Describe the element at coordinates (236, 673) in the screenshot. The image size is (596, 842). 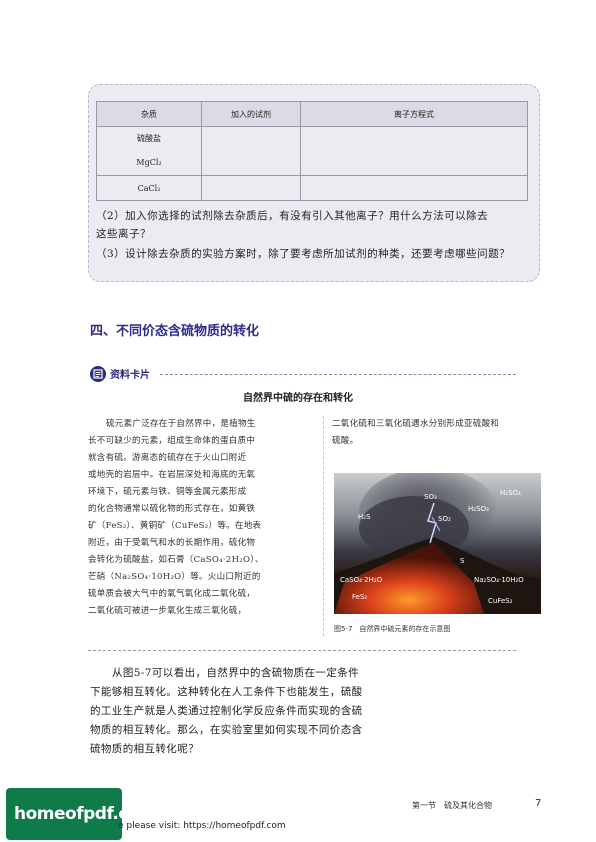
I see `text-line: 从图5-7可以看出，自然界中的含硫物质在一定条件` at that location.